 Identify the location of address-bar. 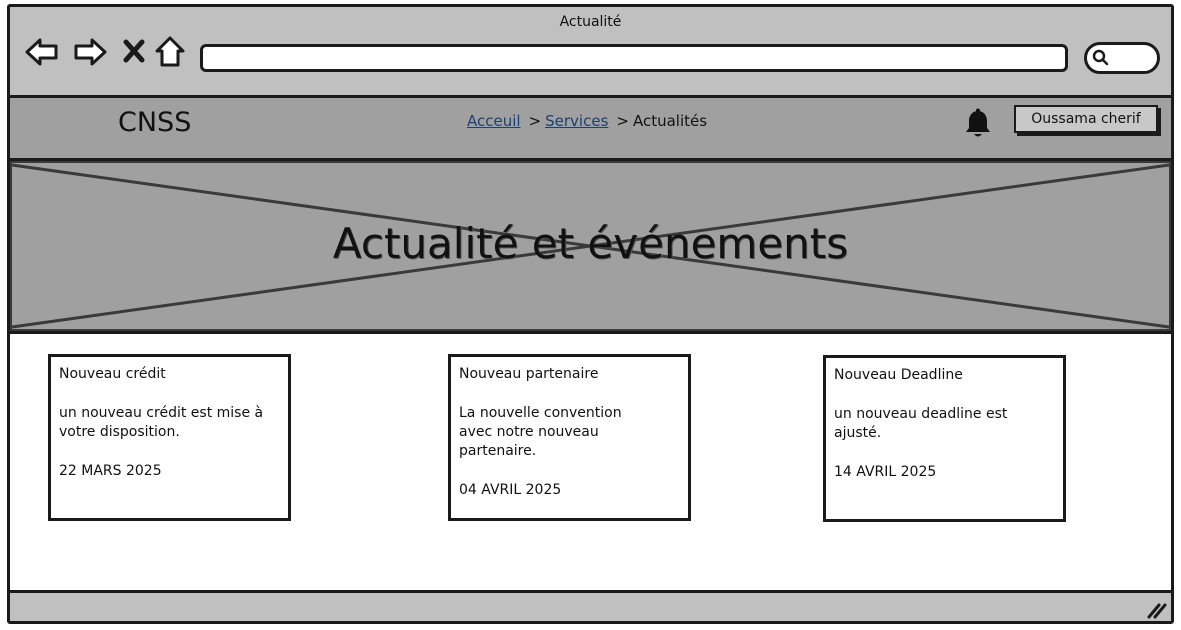
(634, 58).